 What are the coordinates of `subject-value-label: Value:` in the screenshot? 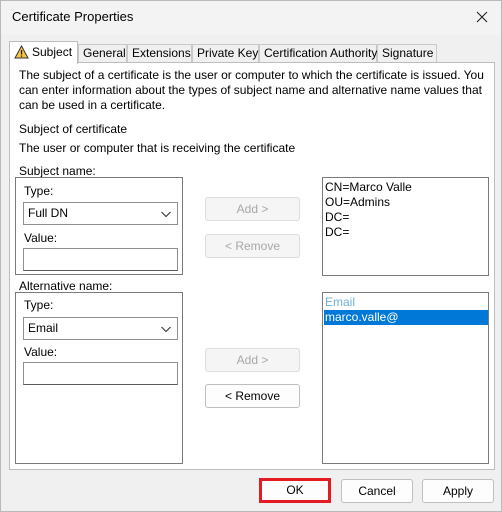 It's located at (41, 238).